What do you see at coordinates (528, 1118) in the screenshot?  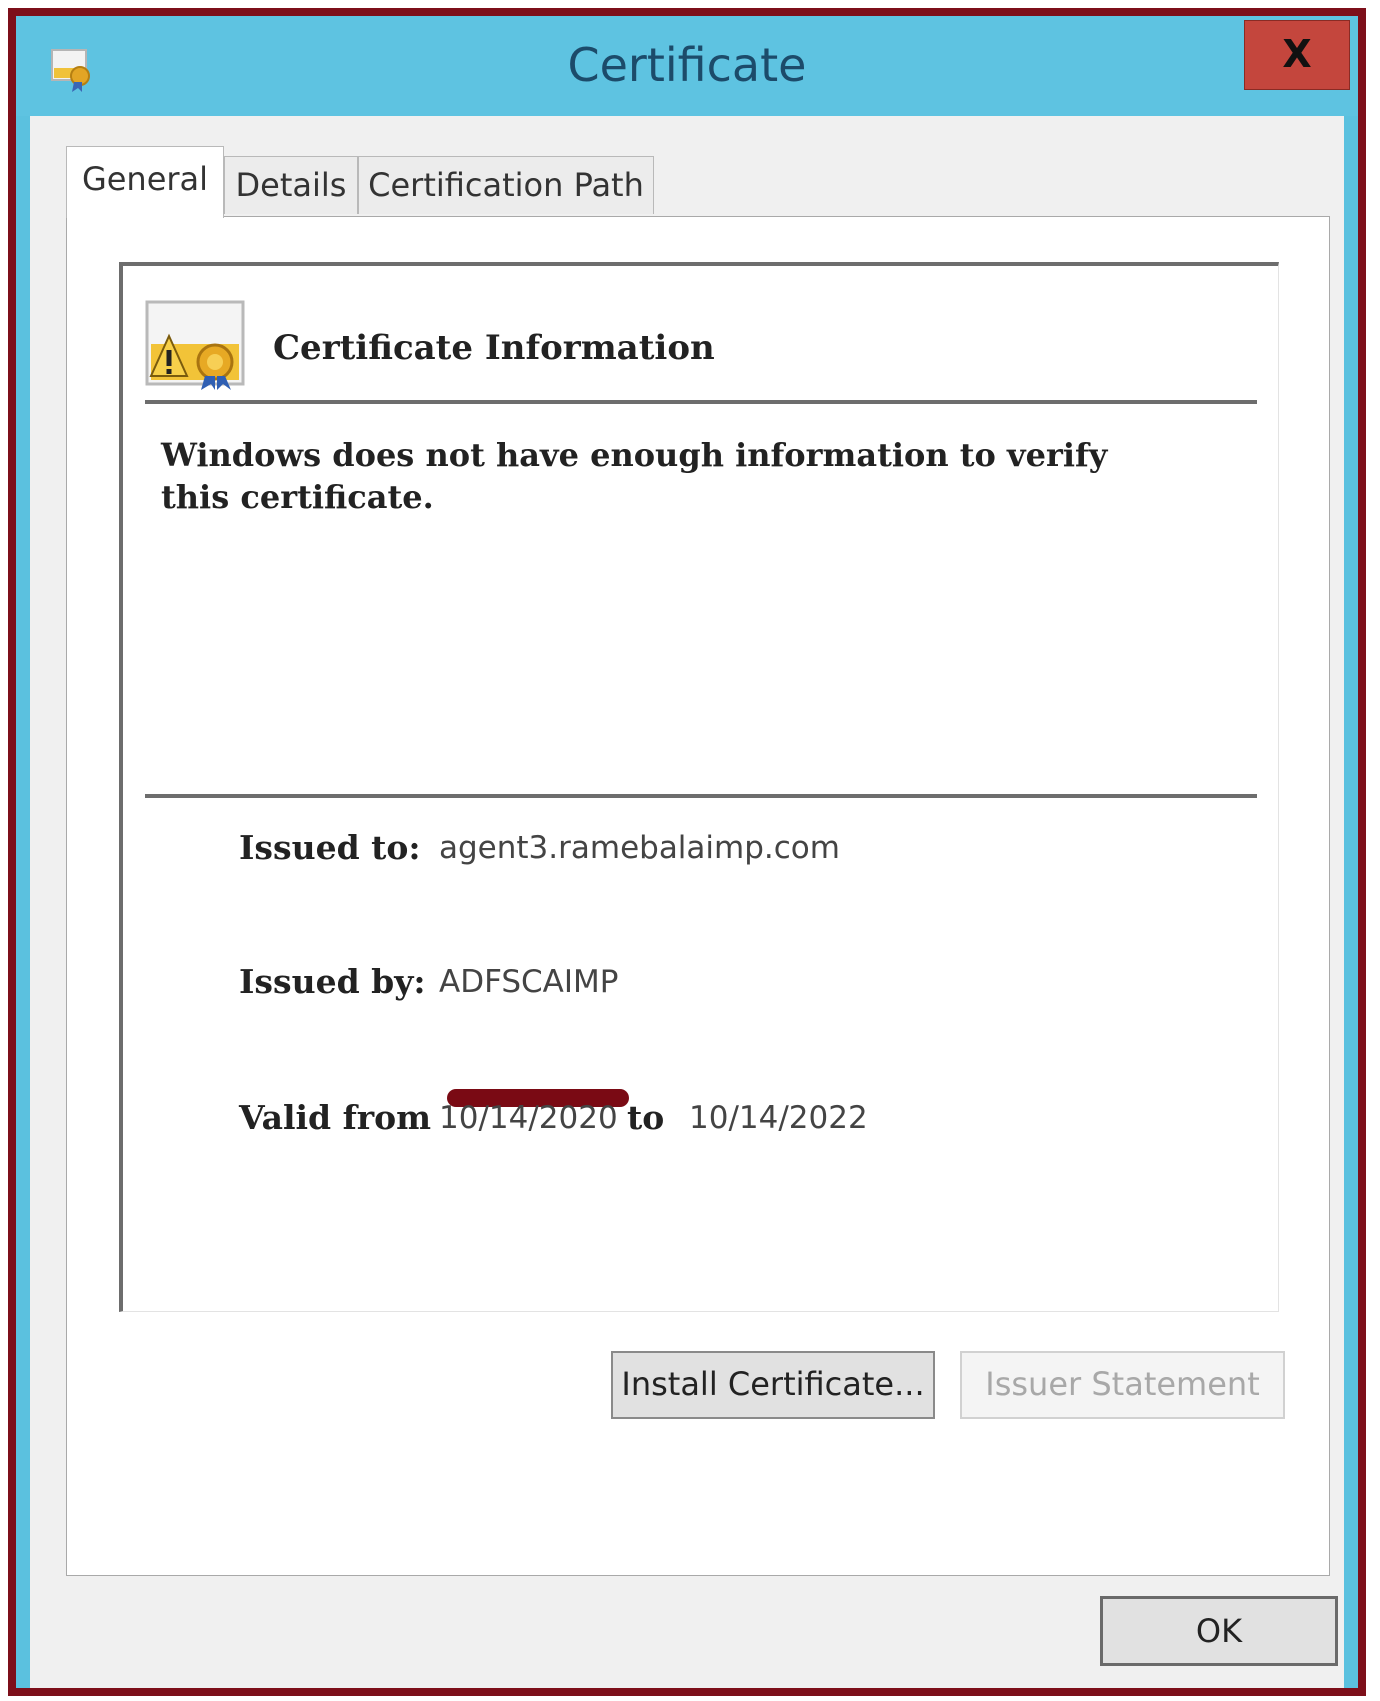 I see `valid-from-value: 10/14/2020` at bounding box center [528, 1118].